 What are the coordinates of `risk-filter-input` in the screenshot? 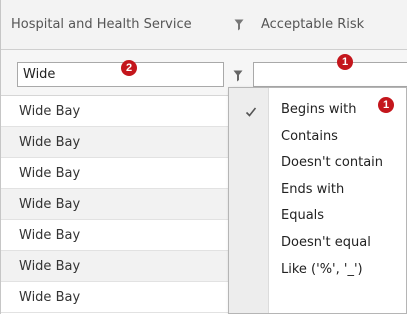 It's located at (330, 74).